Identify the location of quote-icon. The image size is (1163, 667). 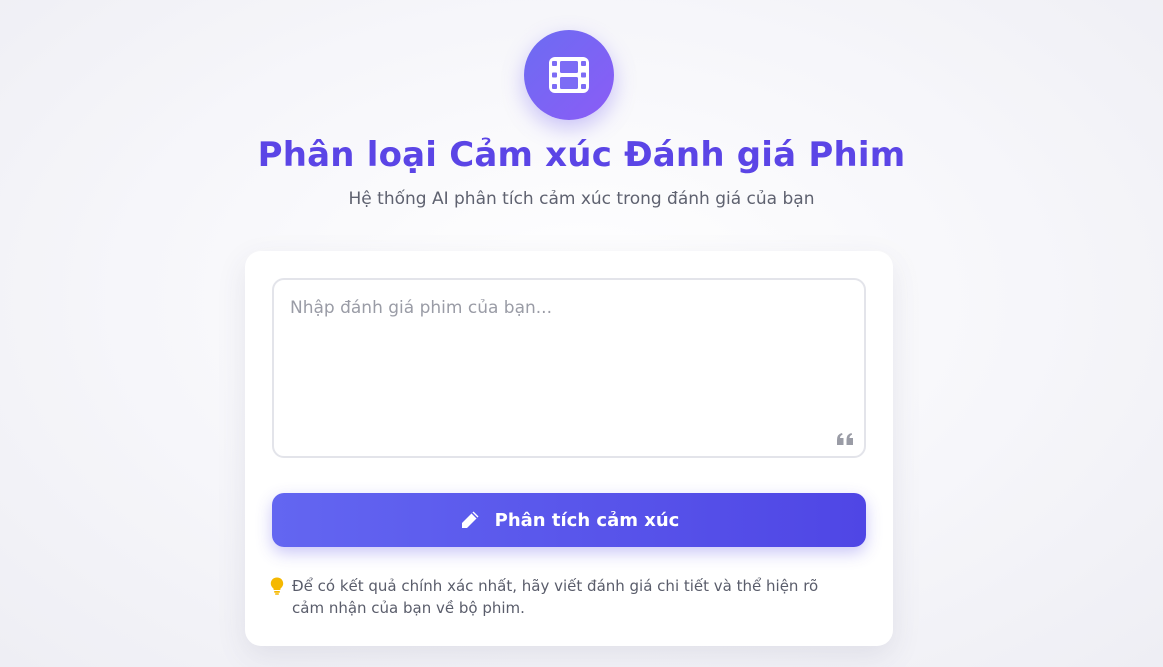
(845, 439).